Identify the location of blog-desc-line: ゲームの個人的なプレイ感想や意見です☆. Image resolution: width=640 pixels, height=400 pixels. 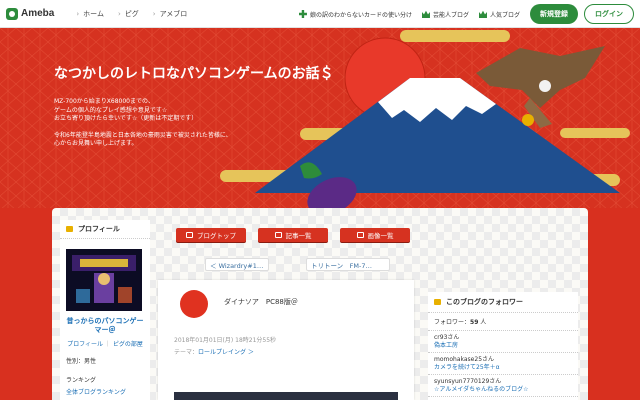
(111, 110).